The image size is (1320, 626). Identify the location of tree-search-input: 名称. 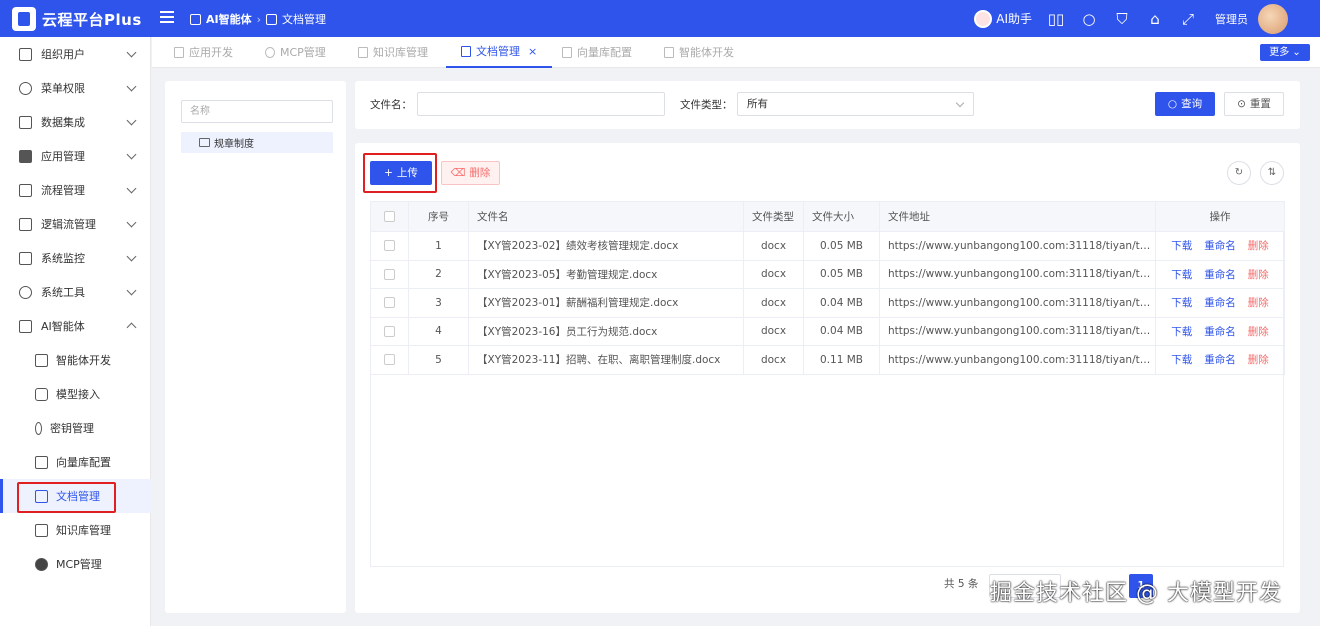
(257, 111).